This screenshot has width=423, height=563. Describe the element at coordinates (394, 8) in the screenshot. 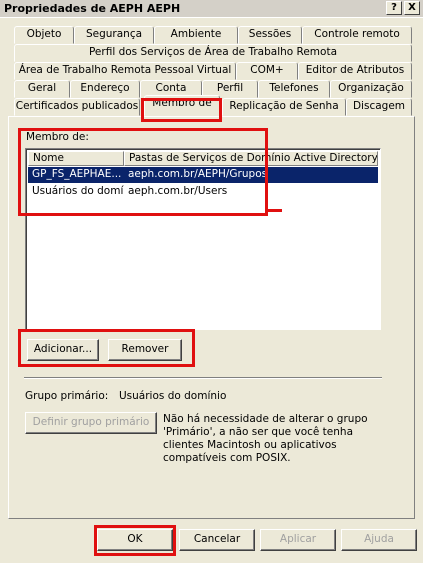

I see `help-title-button: ?` at that location.